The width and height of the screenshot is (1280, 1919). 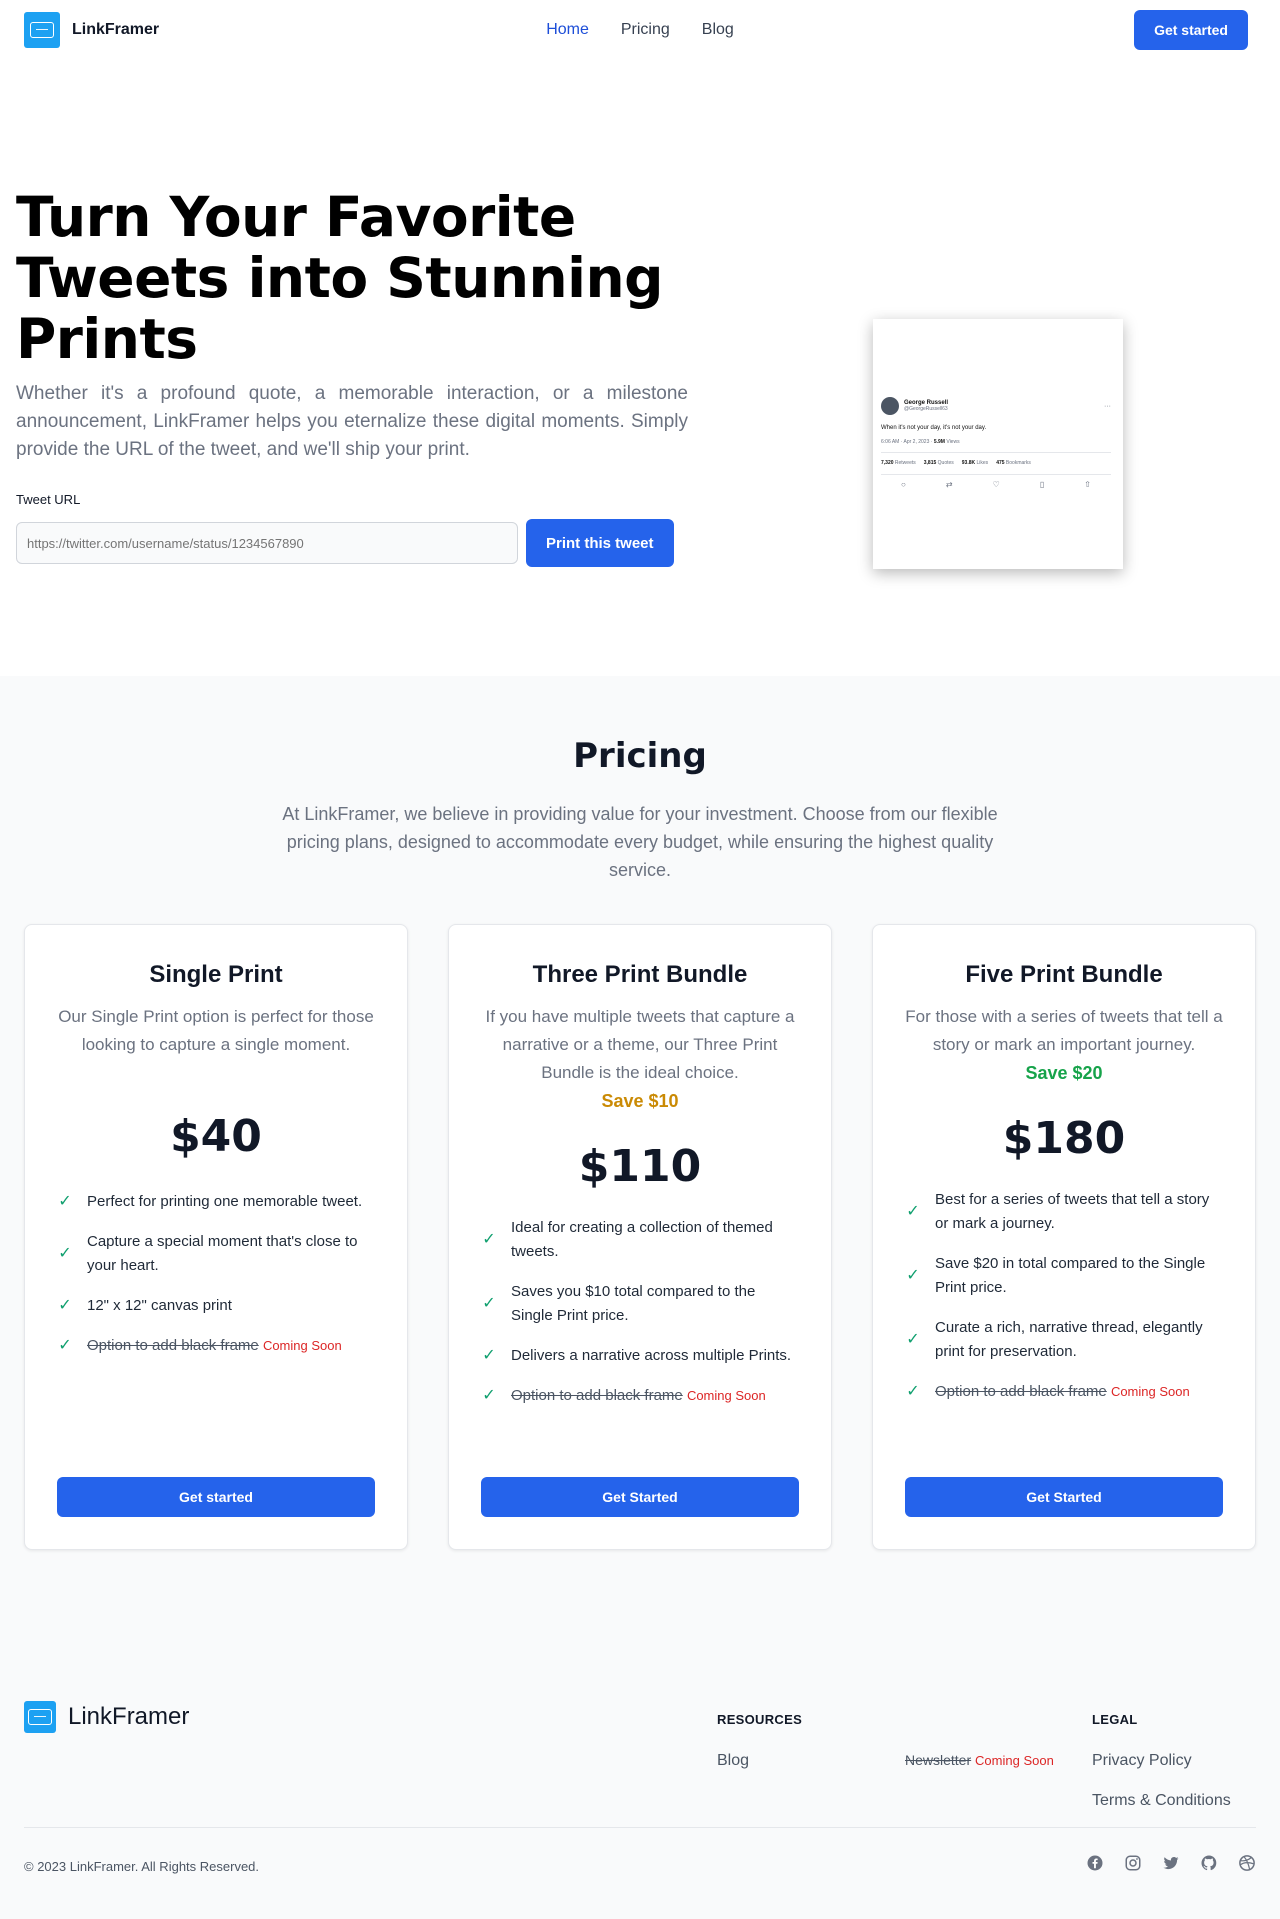 What do you see at coordinates (890, 406) in the screenshot?
I see `avatar` at bounding box center [890, 406].